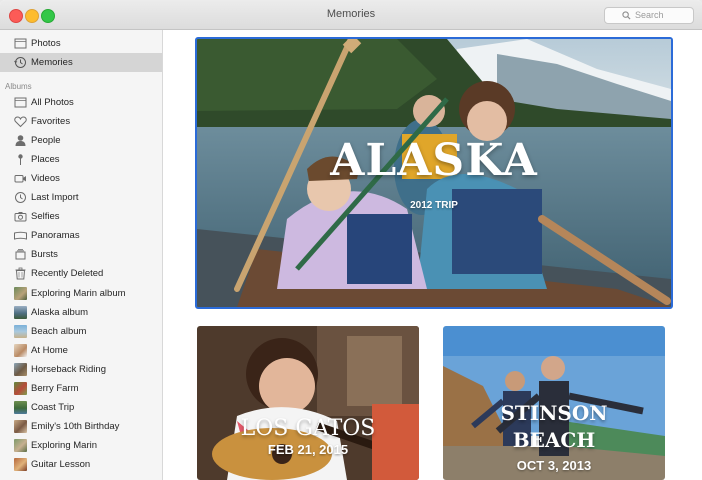  Describe the element at coordinates (81, 140) in the screenshot. I see `sidebar-item-people: People` at that location.